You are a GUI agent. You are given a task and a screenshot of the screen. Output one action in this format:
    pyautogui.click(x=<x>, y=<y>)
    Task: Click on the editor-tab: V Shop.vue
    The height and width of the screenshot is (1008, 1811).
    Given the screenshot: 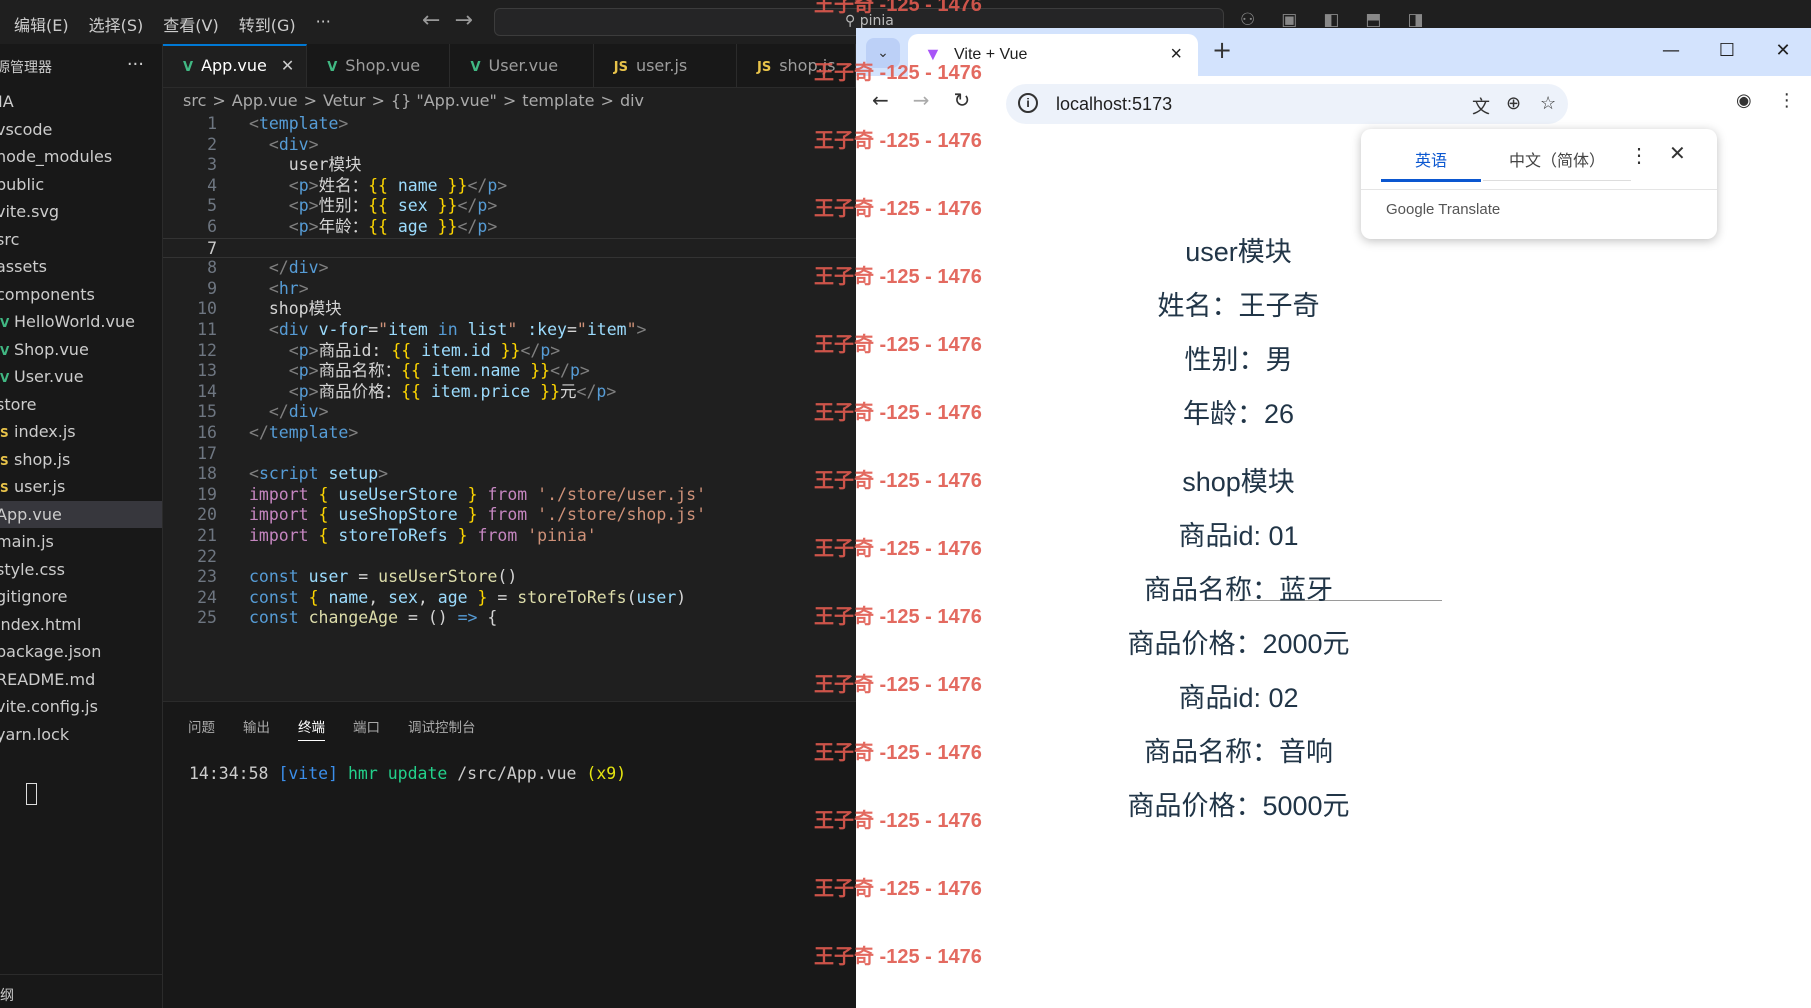 What is the action you would take?
    pyautogui.click(x=379, y=65)
    